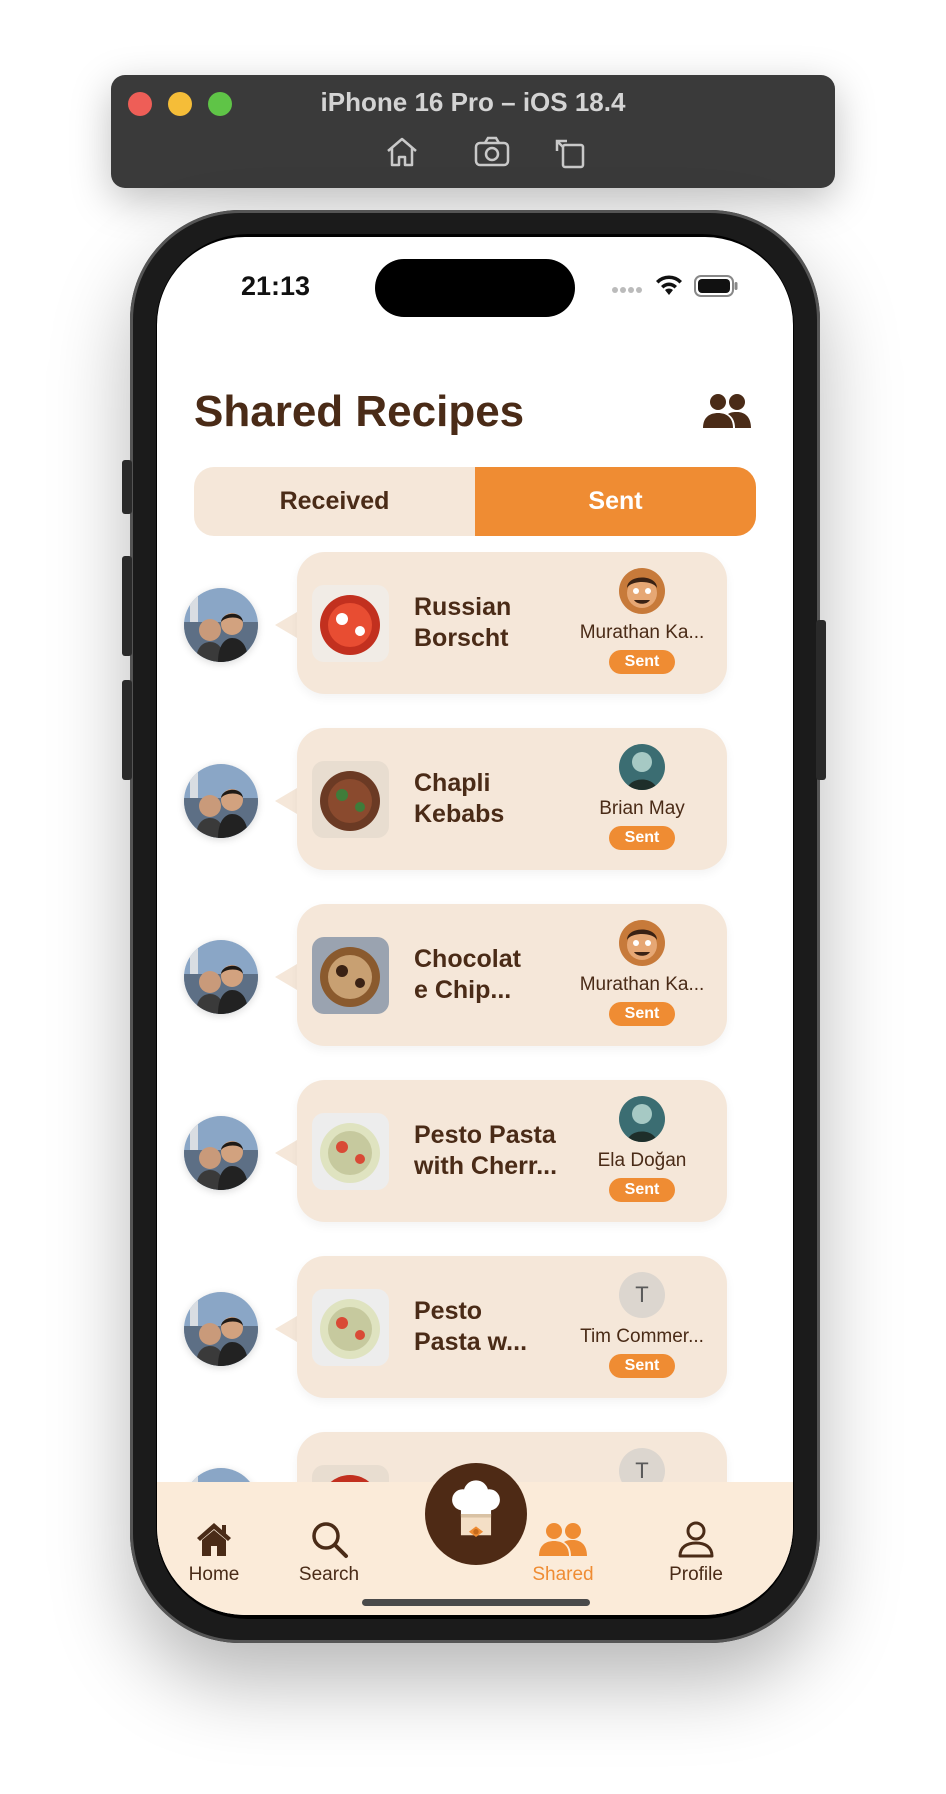 The width and height of the screenshot is (946, 1794). Describe the element at coordinates (276, 286) in the screenshot. I see `status-time: 21:13` at that location.